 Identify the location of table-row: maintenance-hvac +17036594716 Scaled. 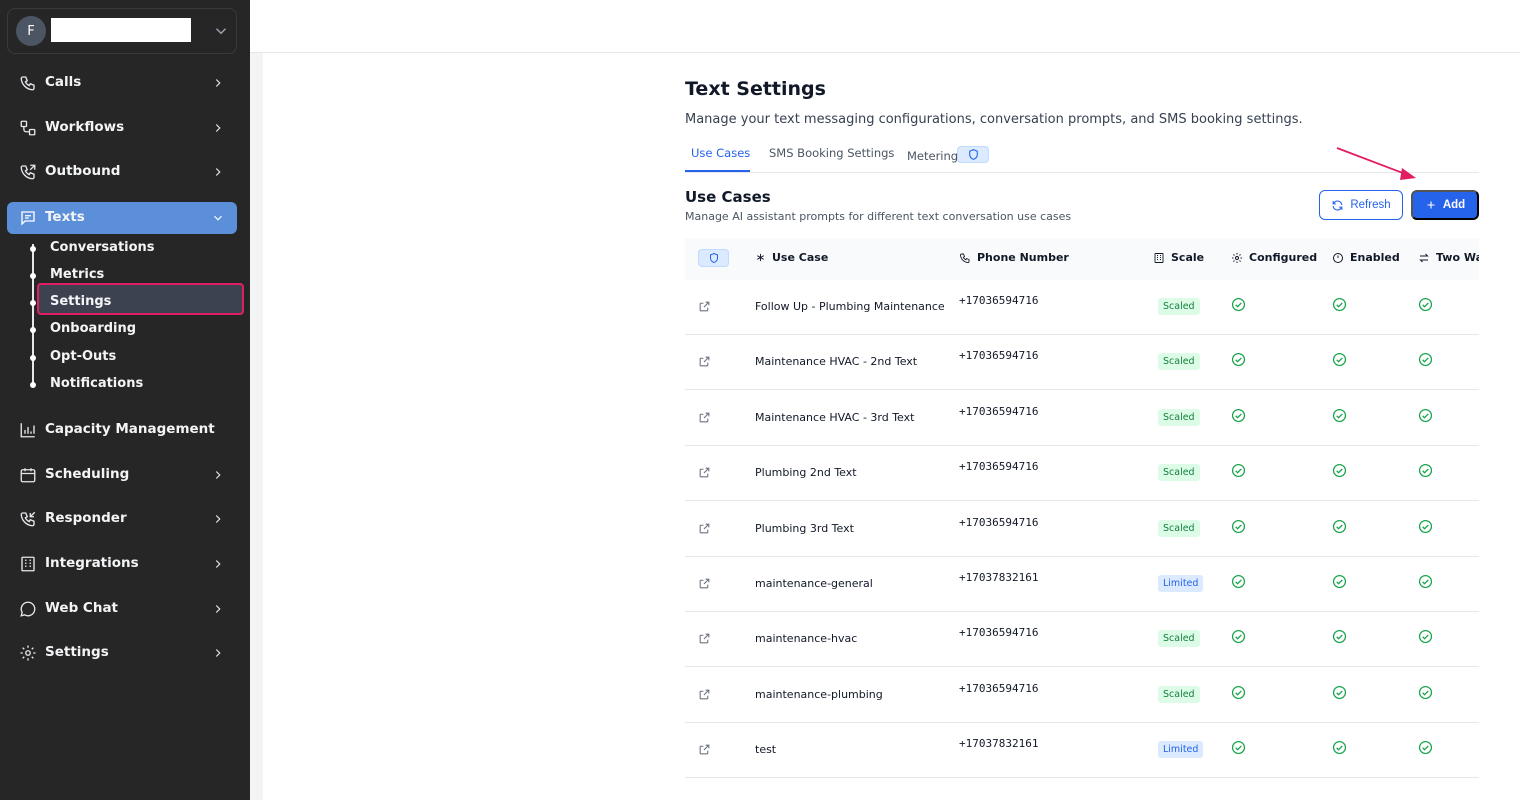
(1082, 640).